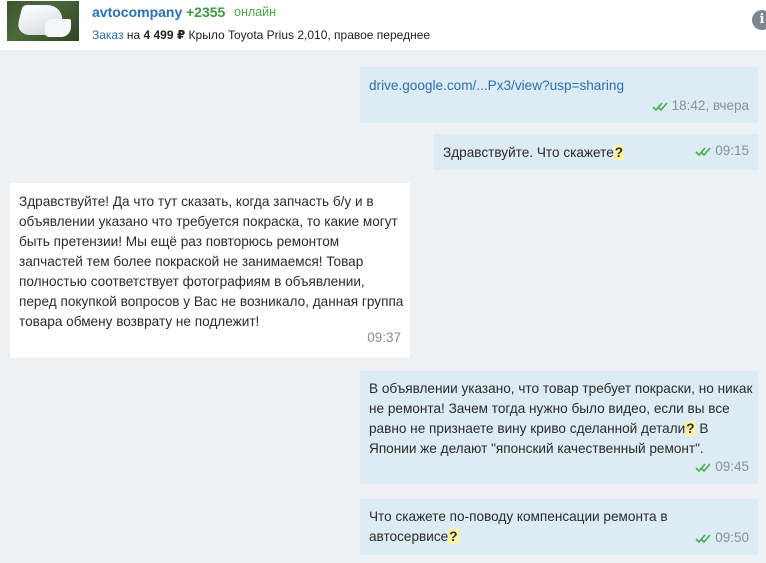 This screenshot has width=766, height=563. I want to click on car-fender-image-detail, so click(58, 28).